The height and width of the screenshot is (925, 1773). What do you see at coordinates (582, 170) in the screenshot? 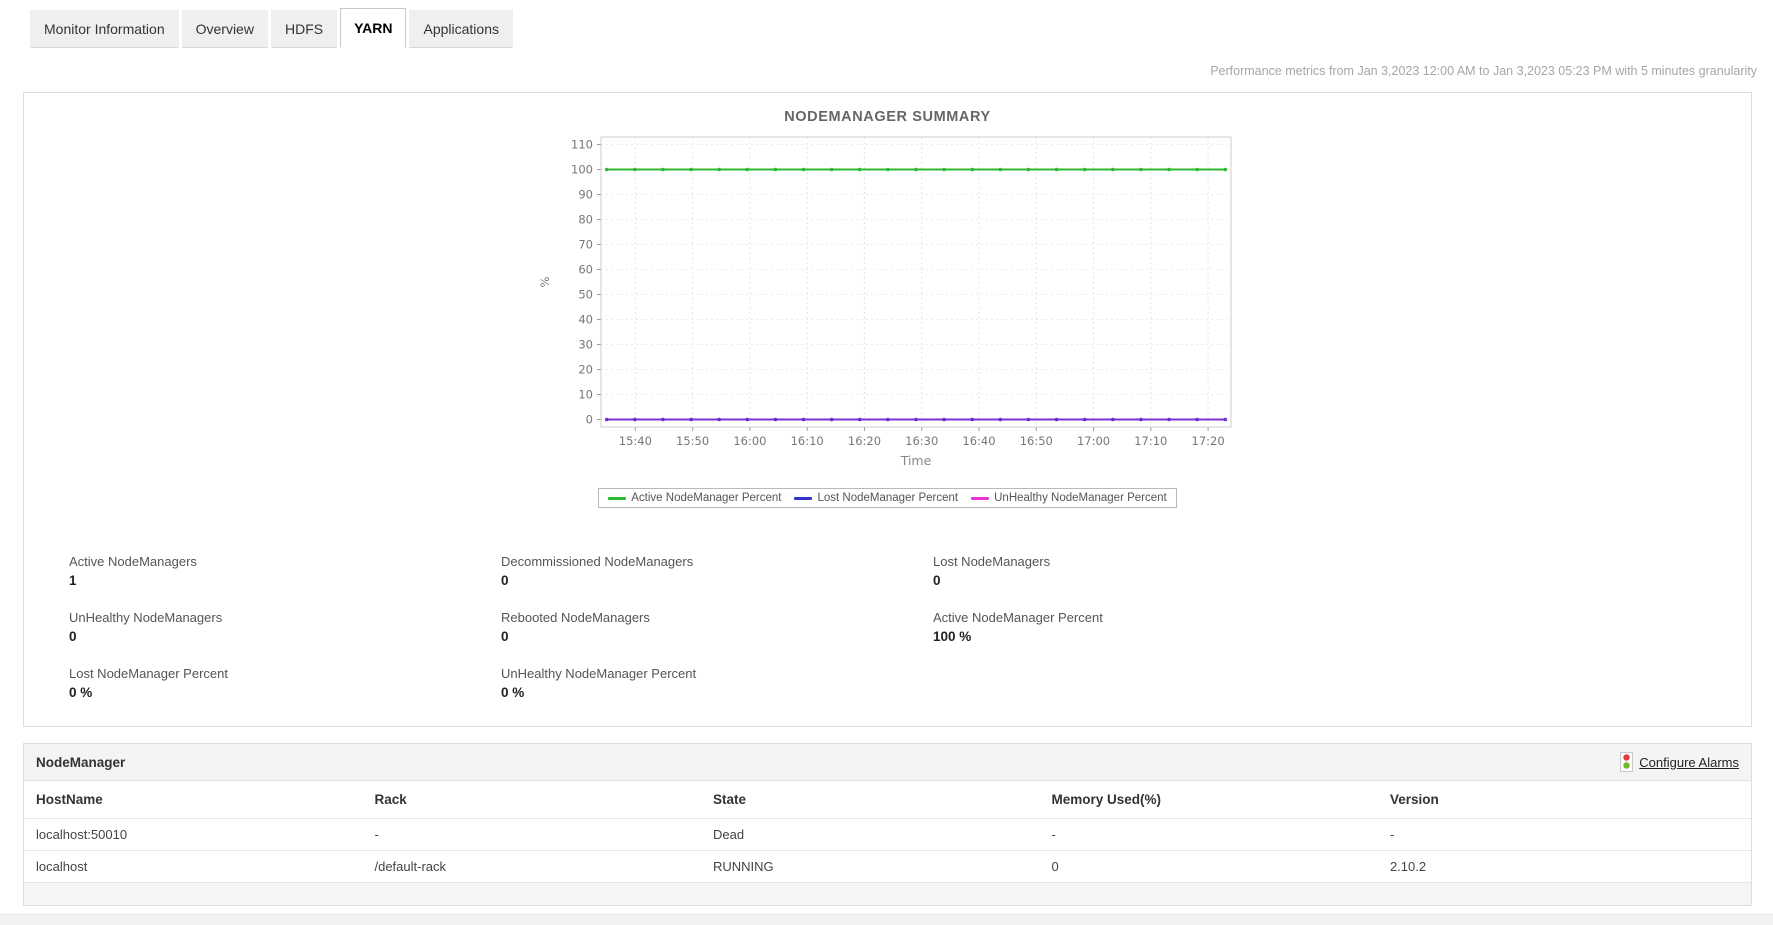
I see `svg-text: 100` at bounding box center [582, 170].